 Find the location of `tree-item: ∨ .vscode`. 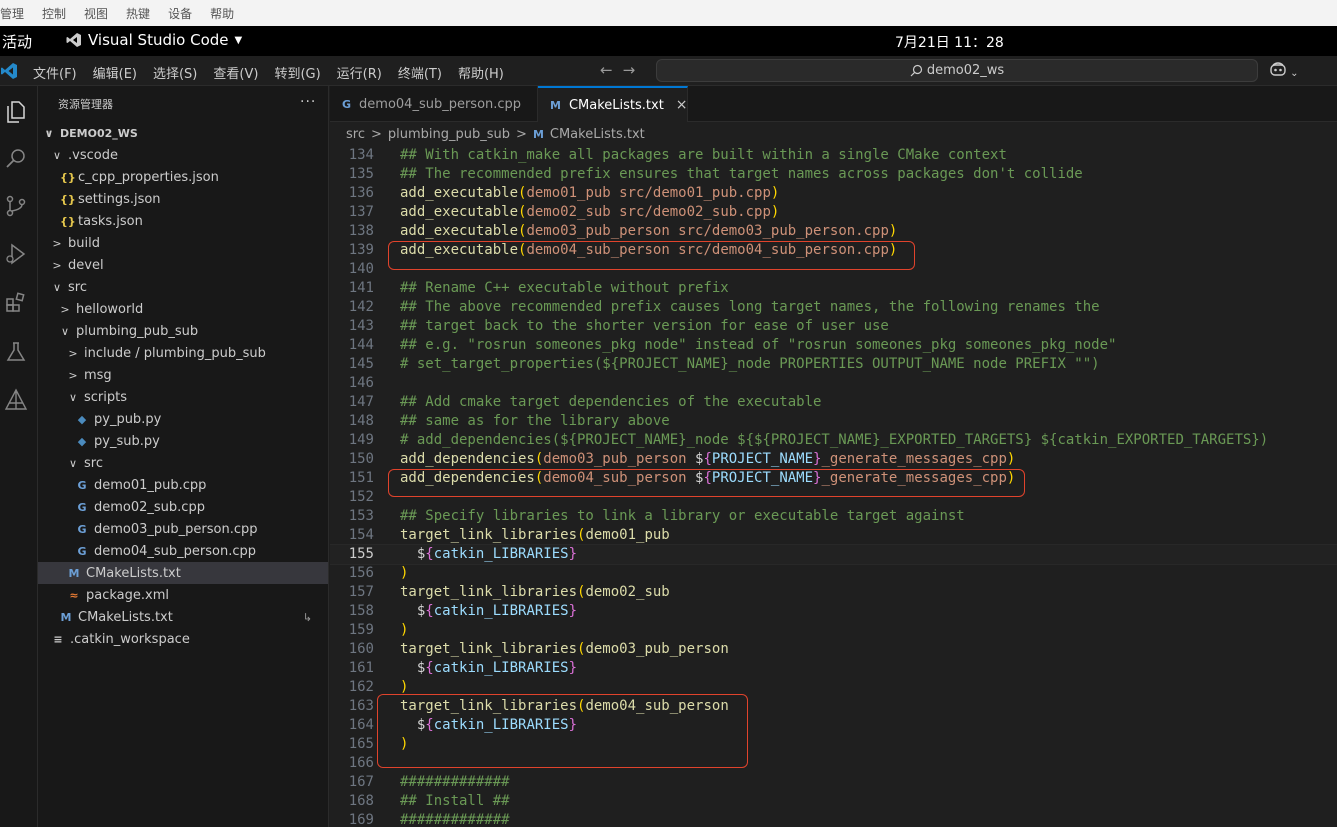

tree-item: ∨ .vscode is located at coordinates (183, 155).